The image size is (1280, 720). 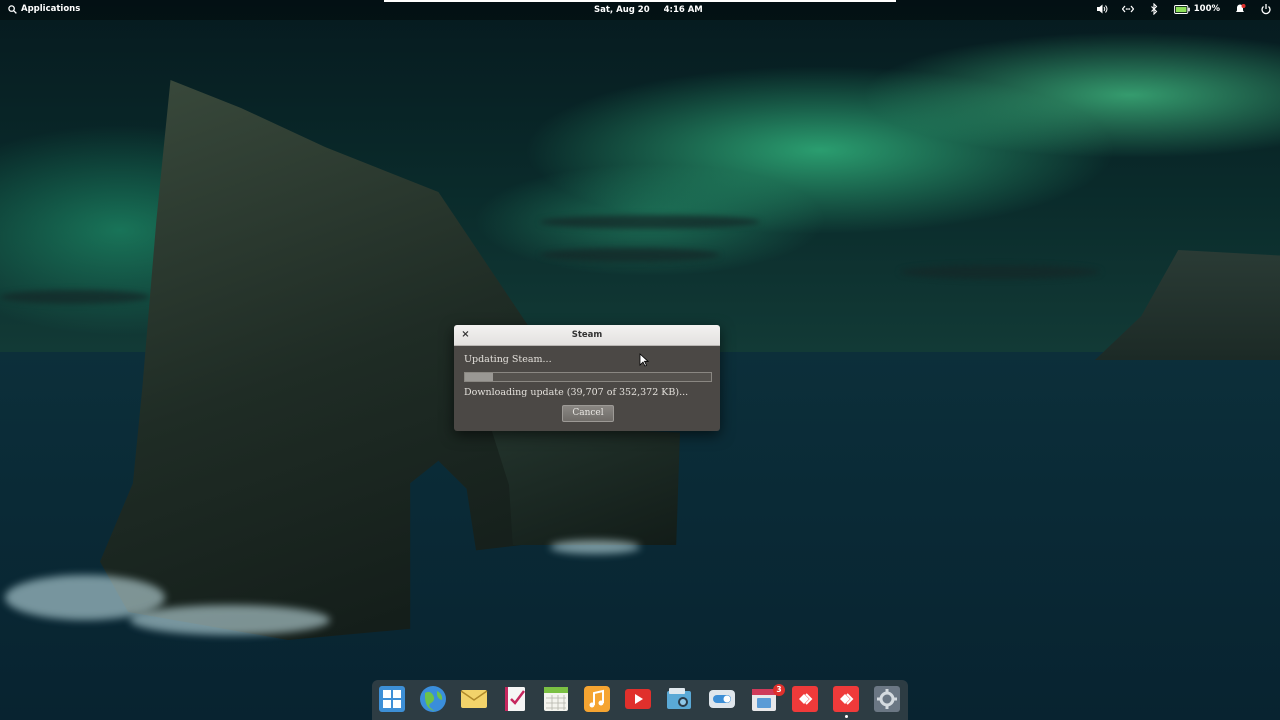 I want to click on dock-videos, so click(x=638, y=699).